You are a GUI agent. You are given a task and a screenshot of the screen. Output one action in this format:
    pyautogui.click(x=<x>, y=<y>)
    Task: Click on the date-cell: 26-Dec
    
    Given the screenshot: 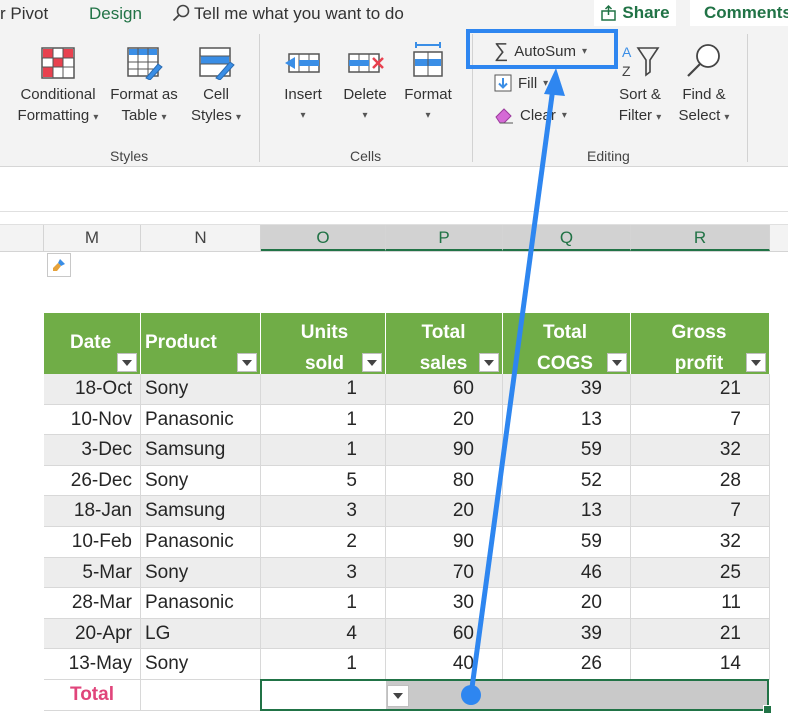 What is the action you would take?
    pyautogui.click(x=92, y=481)
    